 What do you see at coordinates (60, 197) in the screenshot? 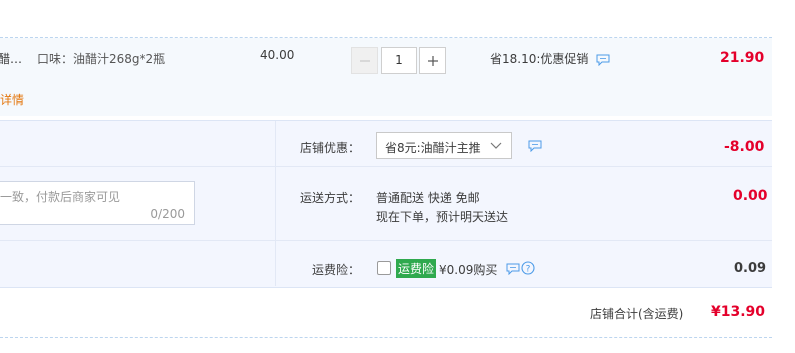
I see `message-placeholder: 一致，付款后商家可见` at bounding box center [60, 197].